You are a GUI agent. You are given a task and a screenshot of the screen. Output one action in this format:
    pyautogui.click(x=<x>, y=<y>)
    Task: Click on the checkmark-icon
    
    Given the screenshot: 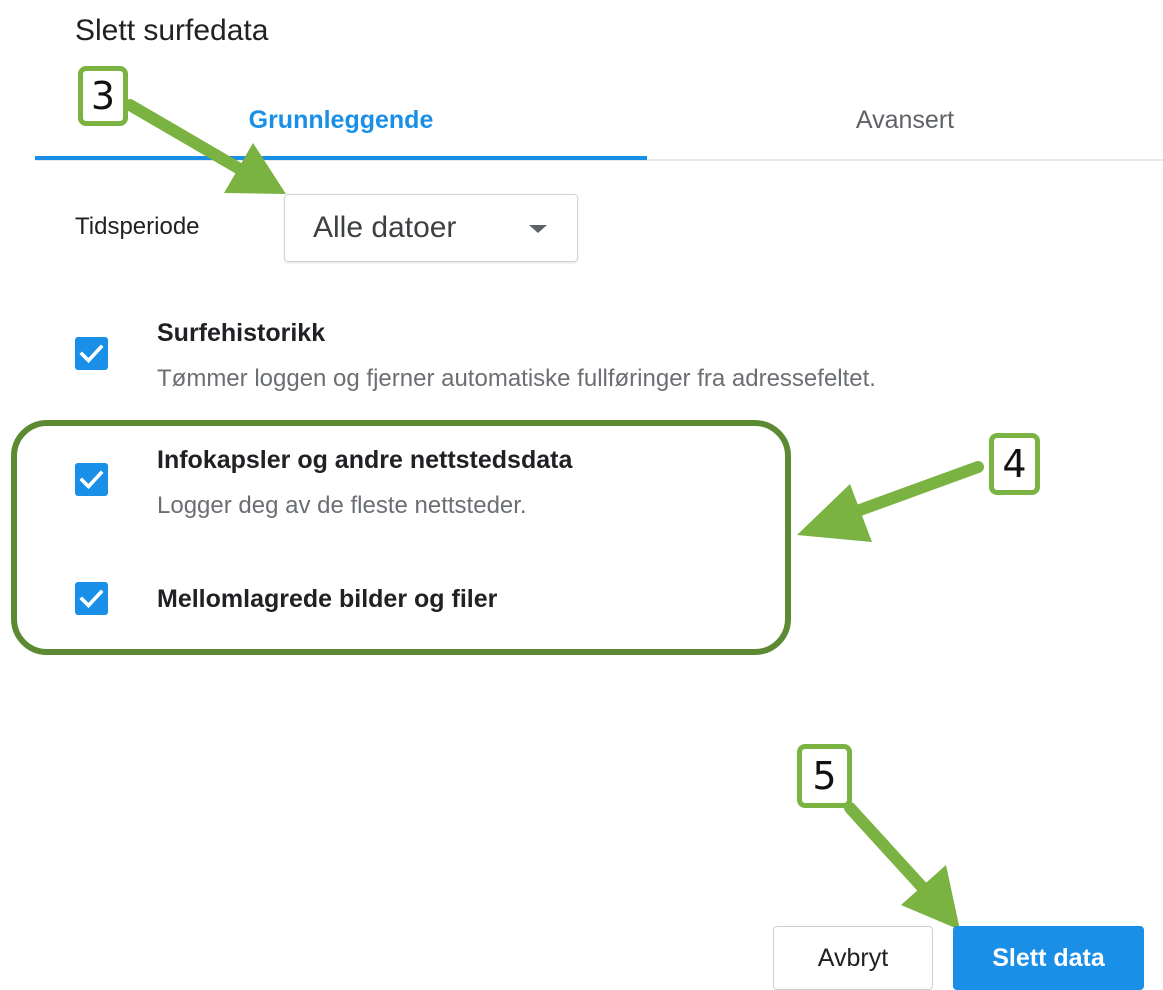 What is the action you would take?
    pyautogui.click(x=91, y=354)
    